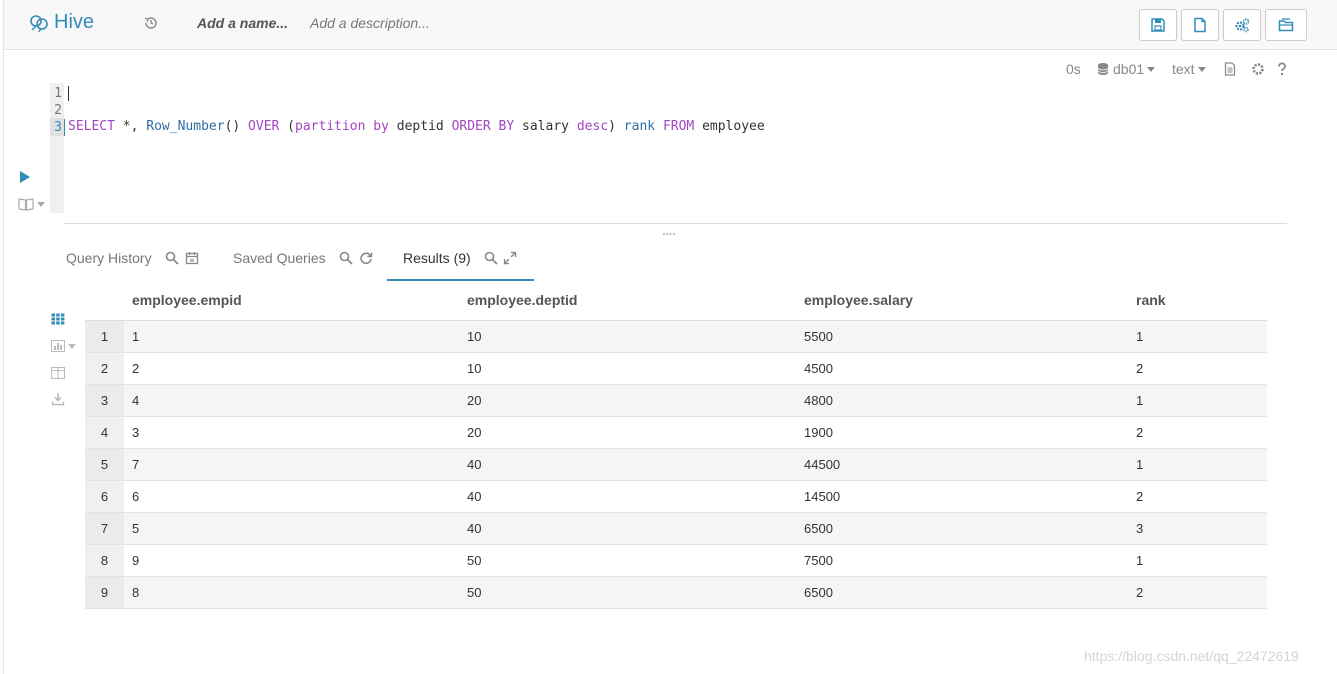 This screenshot has height=674, width=1337. I want to click on database-selector: db01, so click(1126, 69).